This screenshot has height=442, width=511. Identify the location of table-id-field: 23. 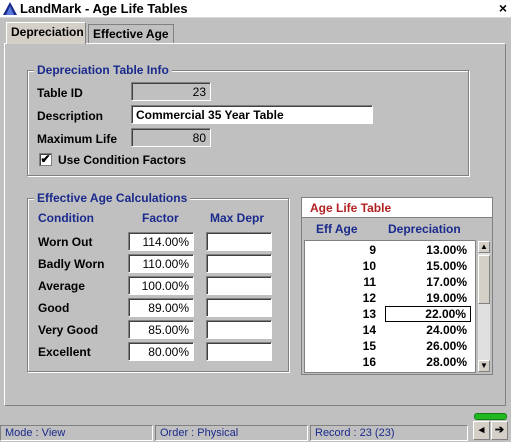
(171, 91).